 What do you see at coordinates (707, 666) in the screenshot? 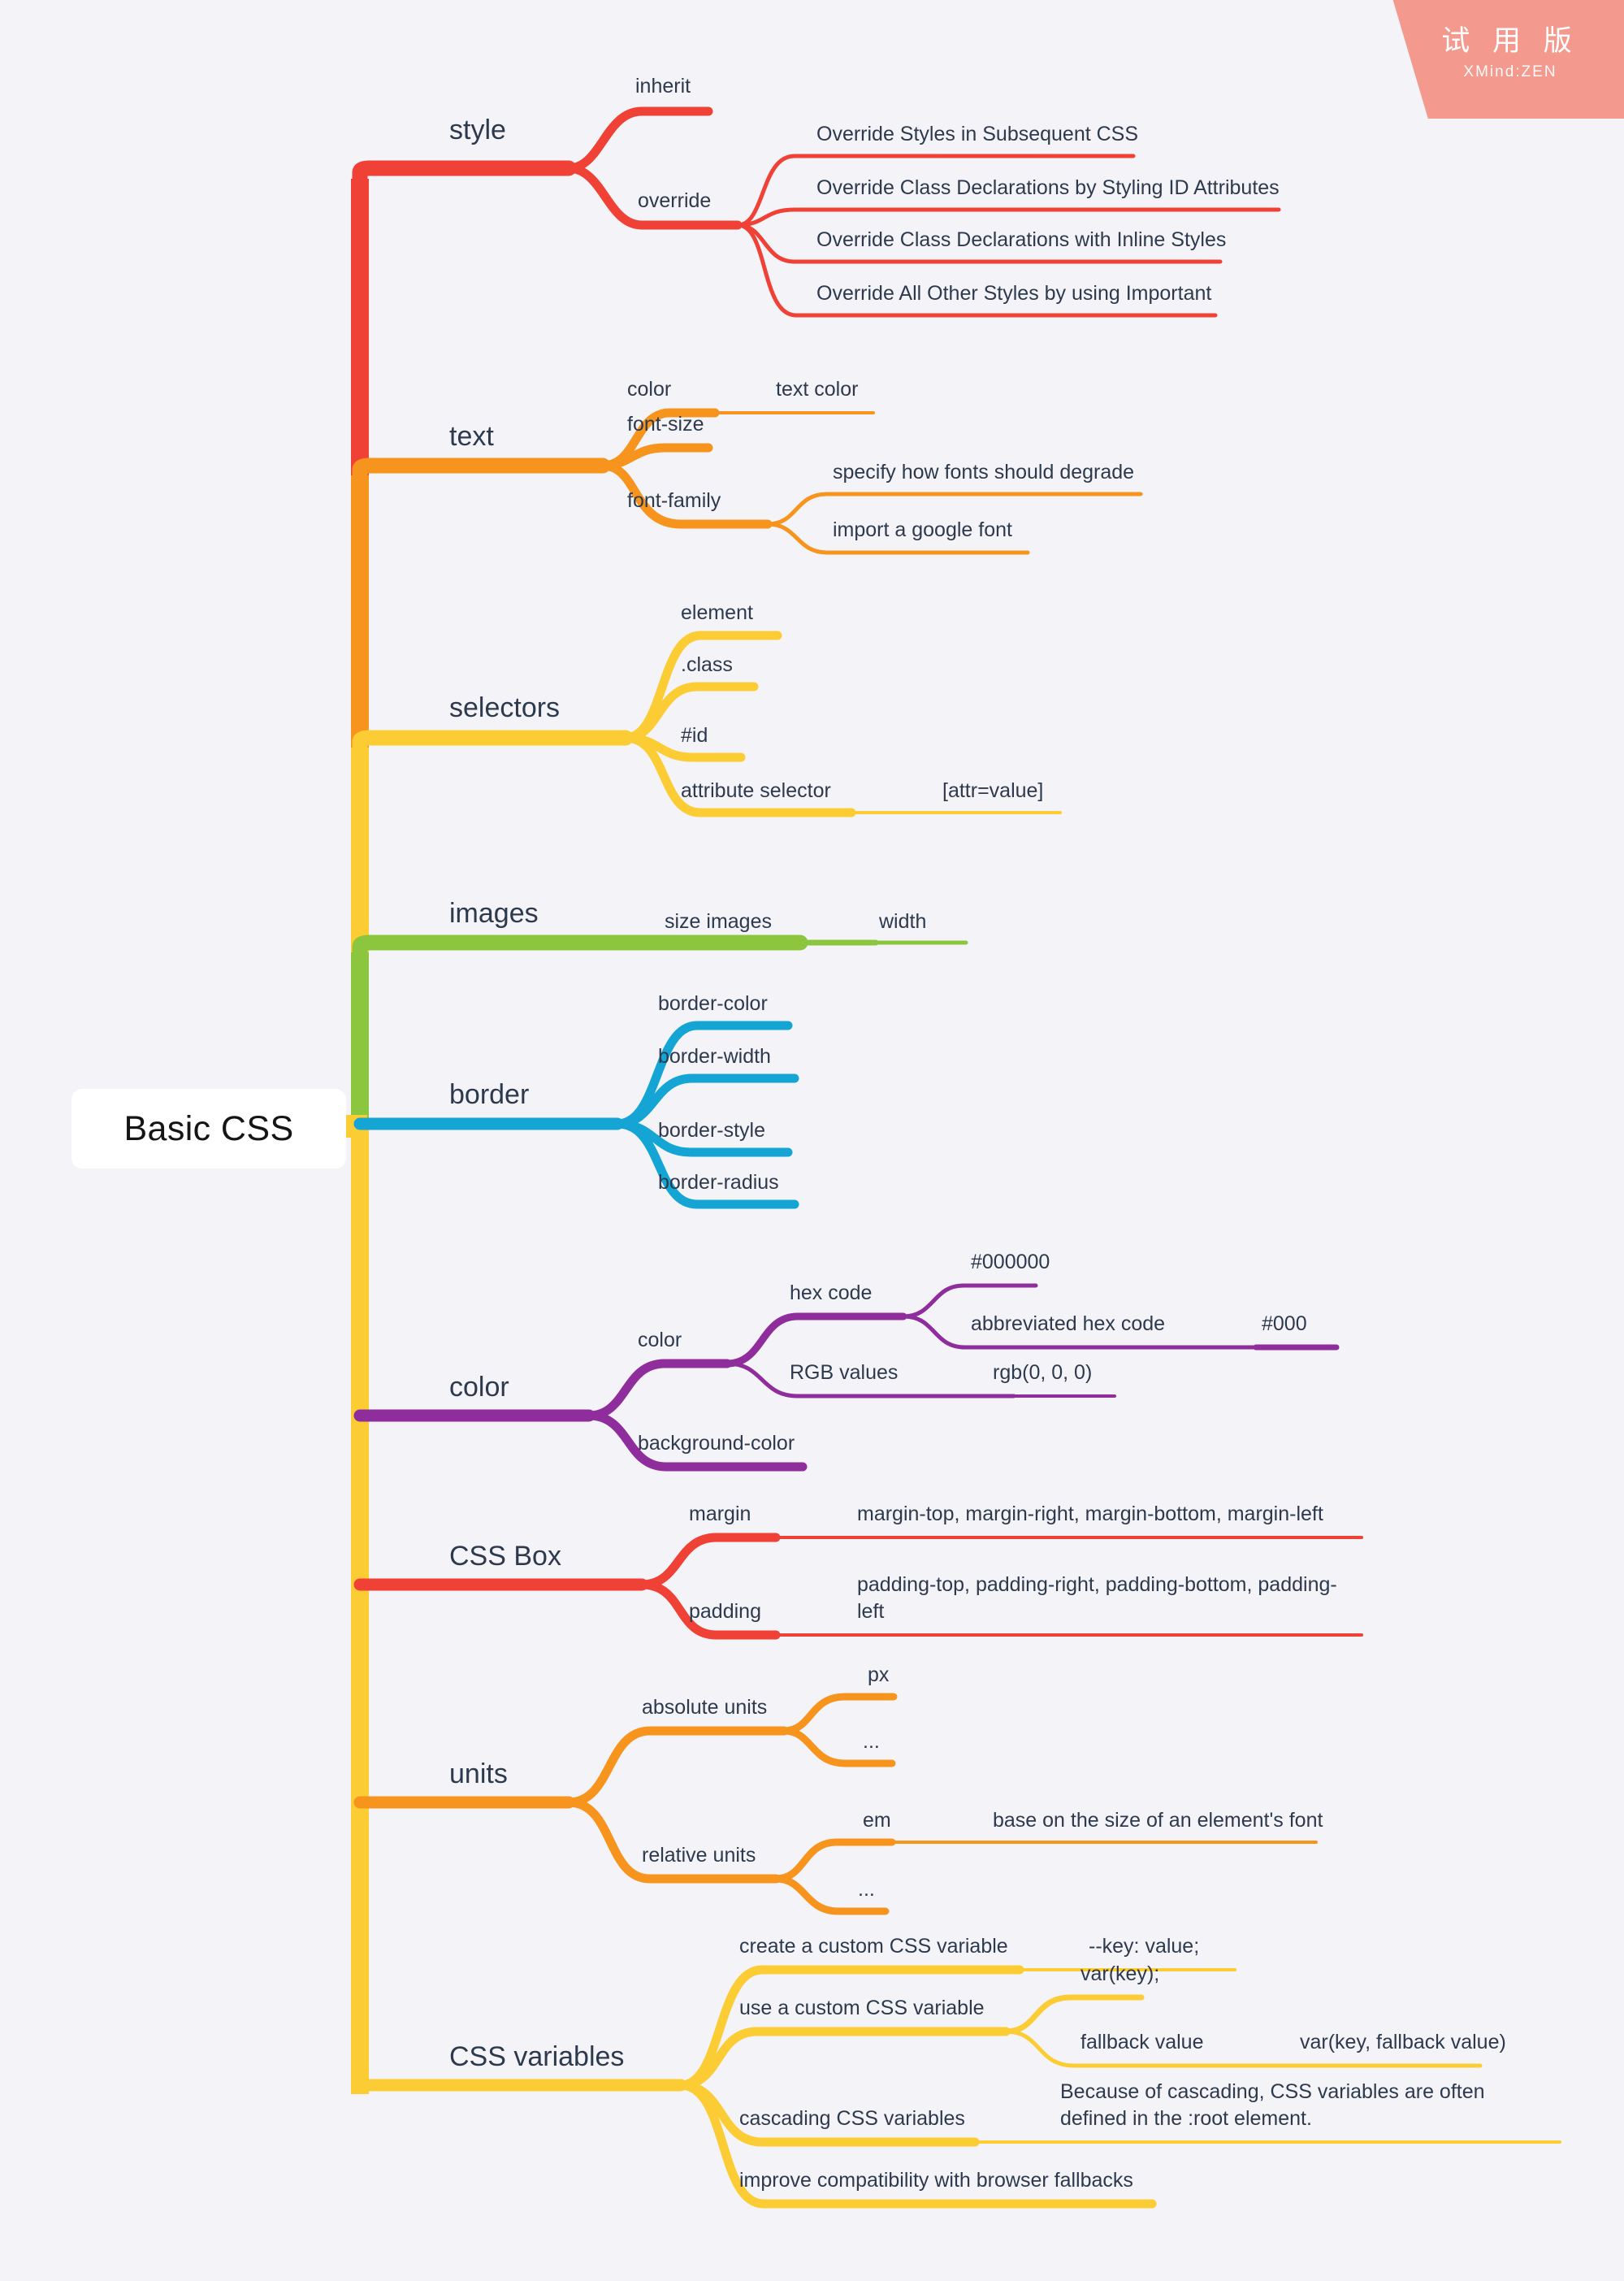
I see `topic-class: .class` at bounding box center [707, 666].